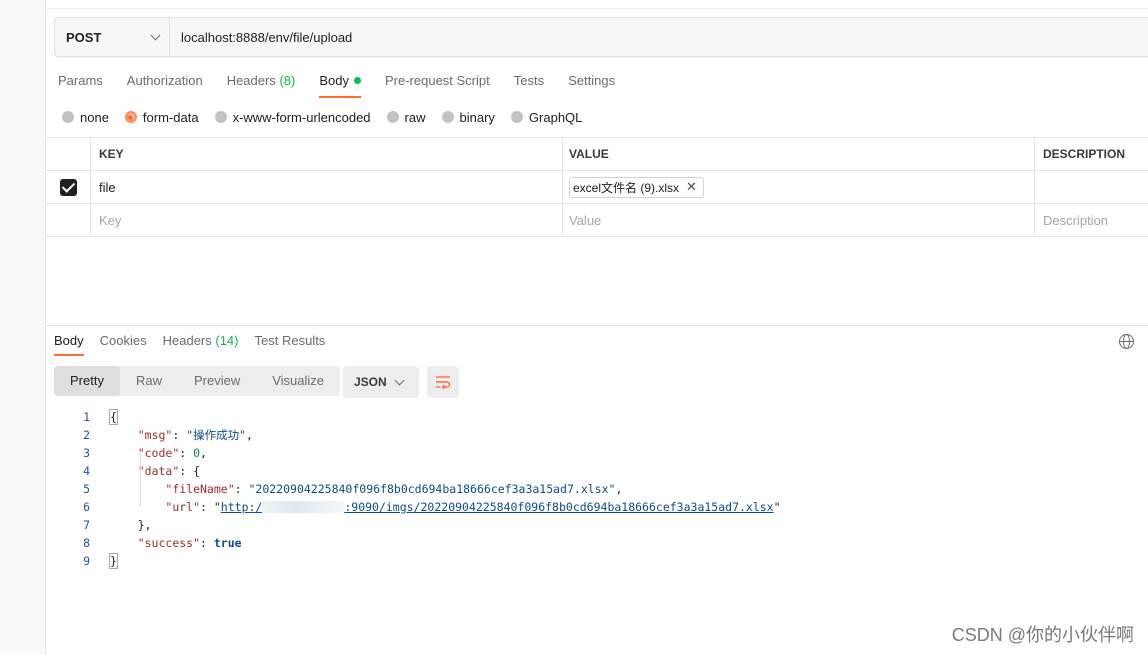 Image resolution: width=1148 pixels, height=655 pixels. Describe the element at coordinates (443, 382) in the screenshot. I see `wrap-lines-button` at that location.